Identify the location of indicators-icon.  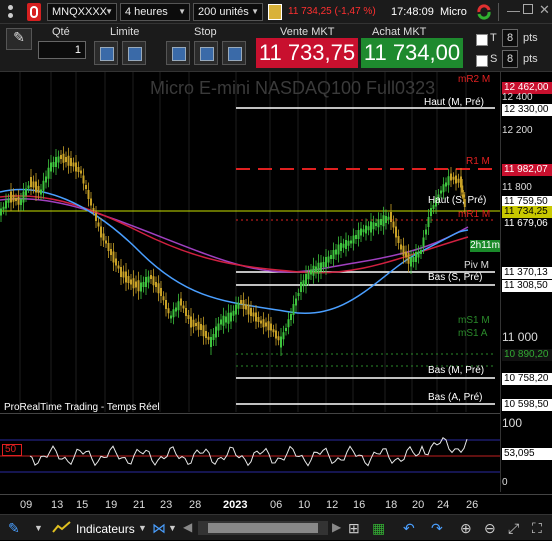
(62, 528).